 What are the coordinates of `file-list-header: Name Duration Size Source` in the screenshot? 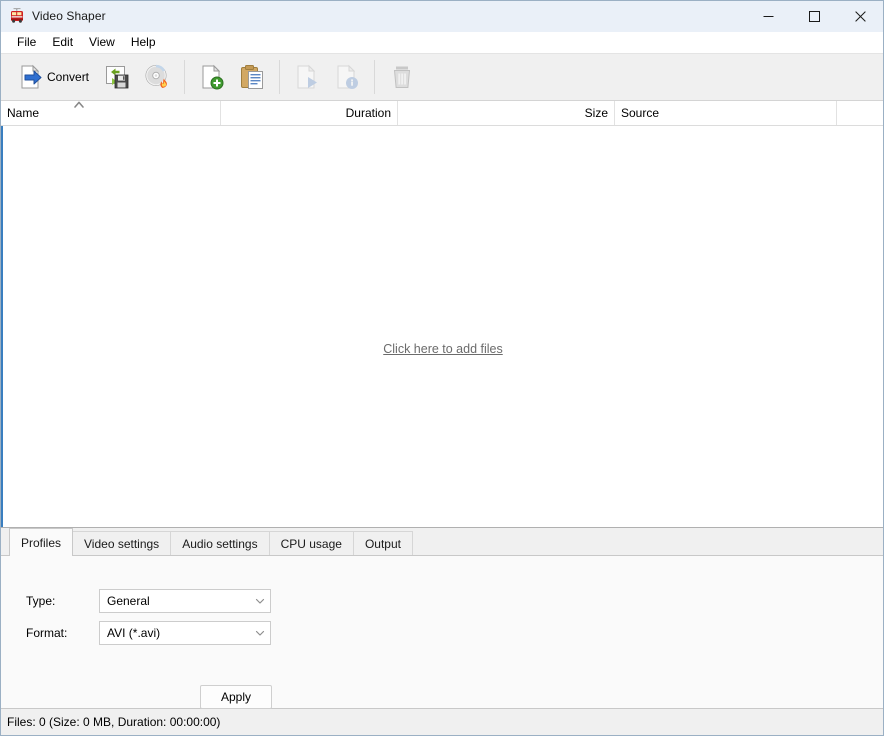 It's located at (442, 113).